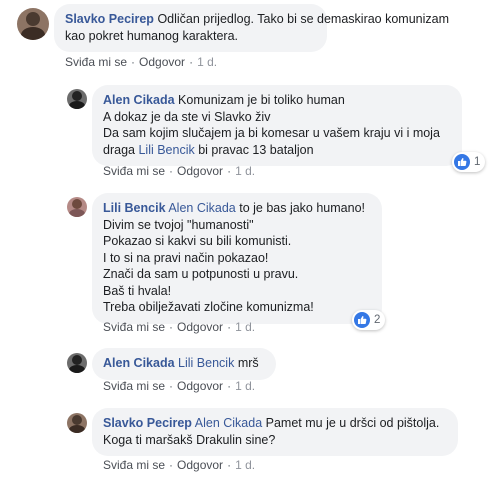 Image resolution: width=500 pixels, height=480 pixels. I want to click on comment-text: Znači da sam u potpunosti u pravu., so click(201, 274).